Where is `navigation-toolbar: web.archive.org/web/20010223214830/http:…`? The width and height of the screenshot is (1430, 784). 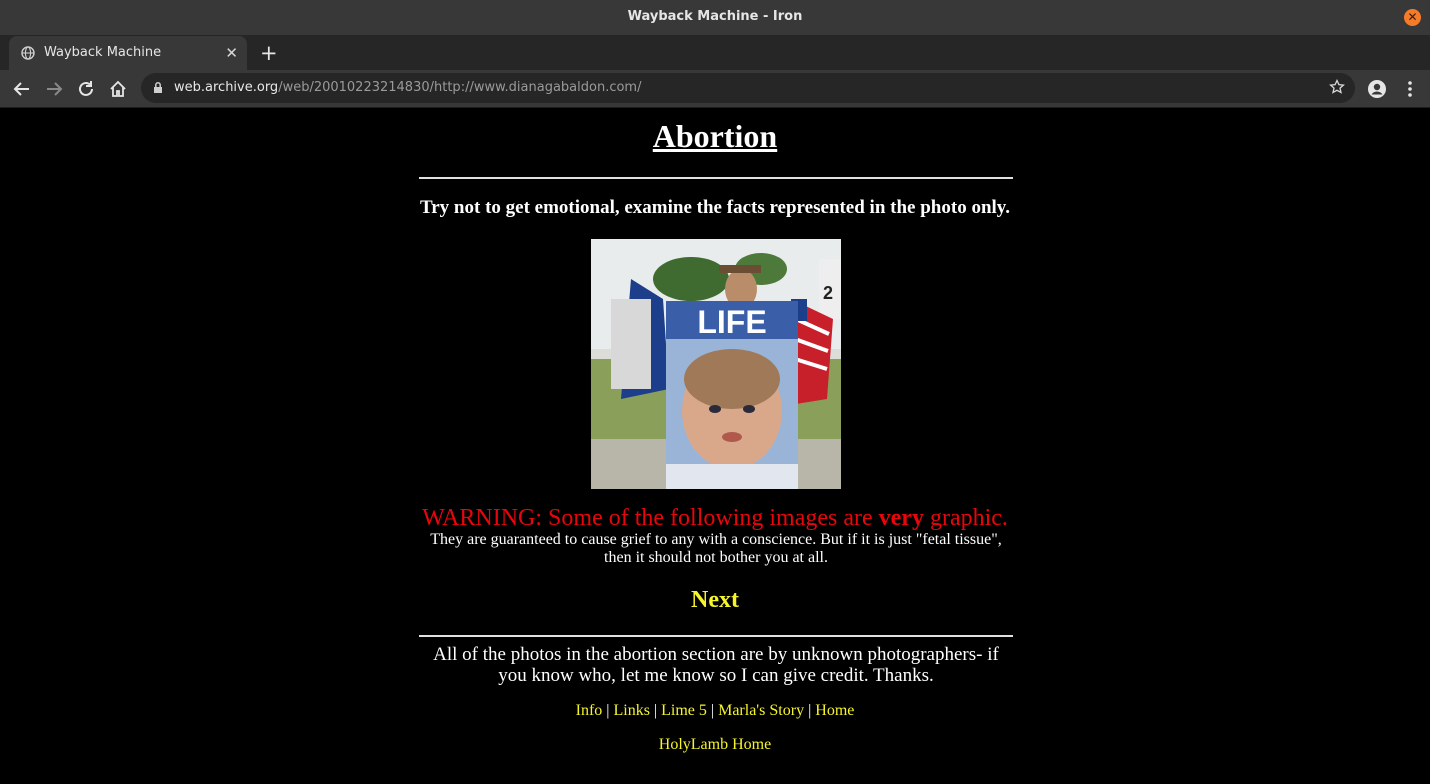
navigation-toolbar: web.archive.org/web/20010223214830/http:… is located at coordinates (715, 89).